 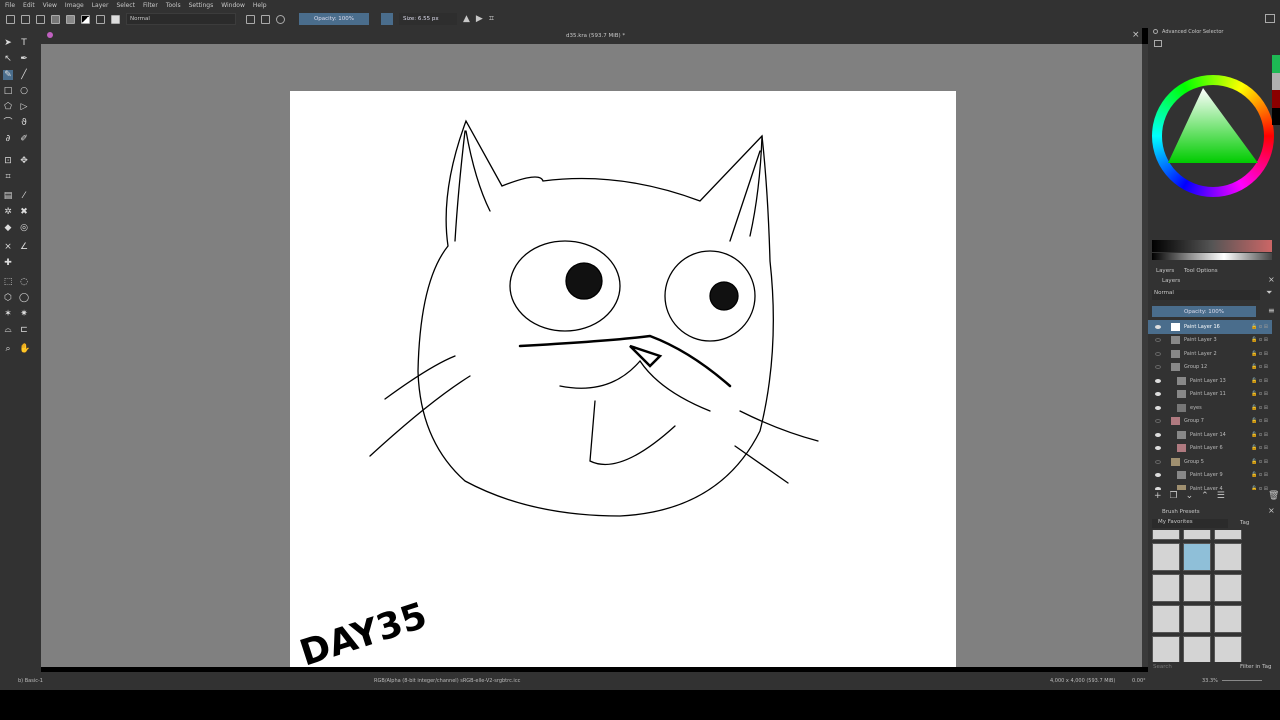 What do you see at coordinates (55, 19) in the screenshot?
I see `gradient-icon` at bounding box center [55, 19].